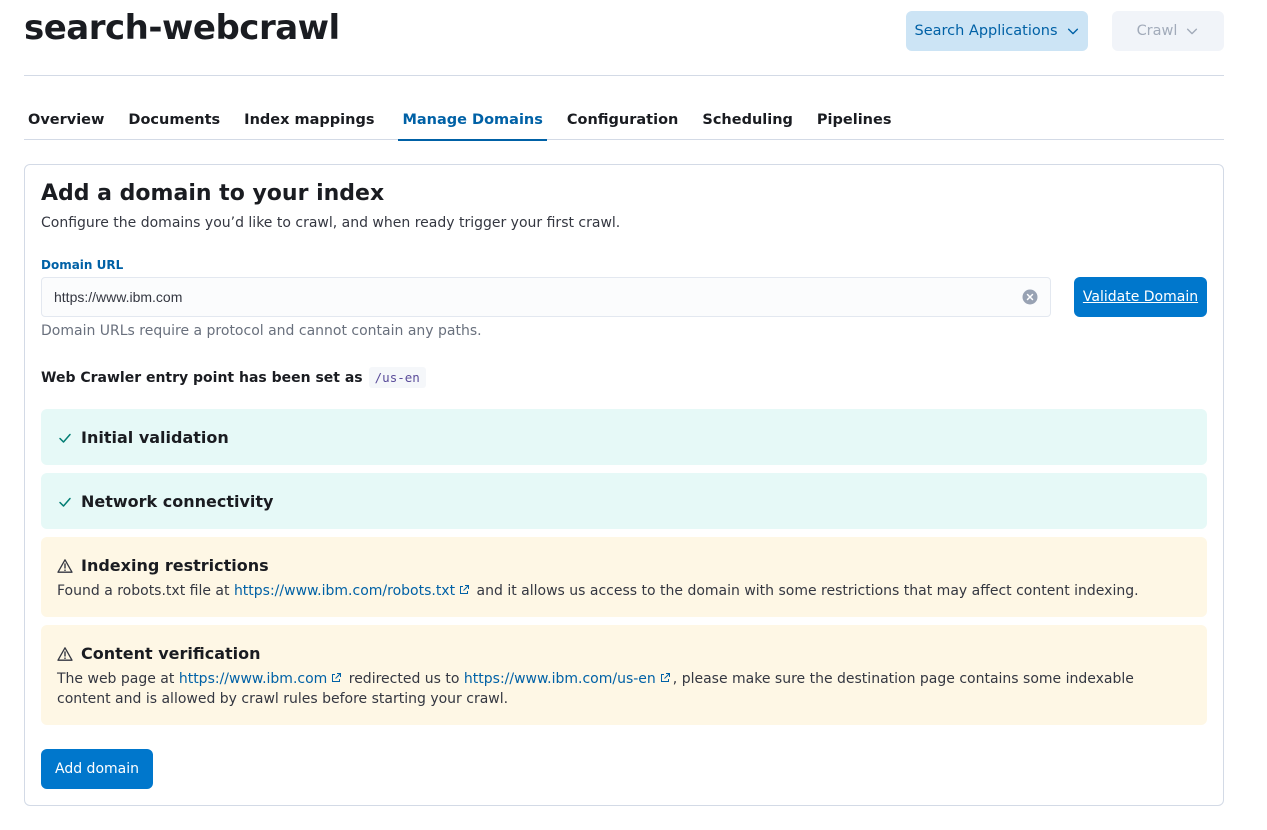 The height and width of the screenshot is (830, 1267). What do you see at coordinates (624, 501) in the screenshot?
I see `network-connectivity-step: Network connectivity` at bounding box center [624, 501].